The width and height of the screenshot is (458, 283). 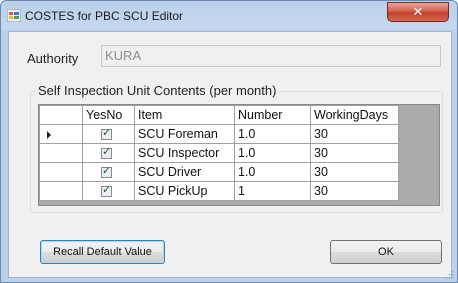 I want to click on item-cell: SCU Foreman, so click(x=184, y=134).